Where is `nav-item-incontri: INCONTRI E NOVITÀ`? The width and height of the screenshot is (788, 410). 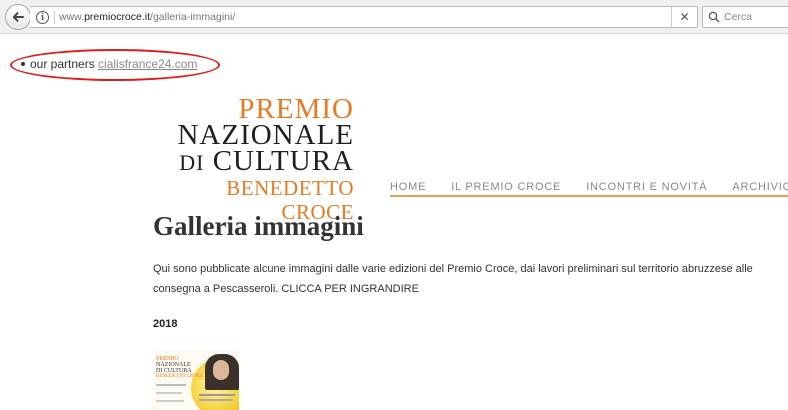 nav-item-incontri: INCONTRI E NOVITÀ is located at coordinates (646, 187).